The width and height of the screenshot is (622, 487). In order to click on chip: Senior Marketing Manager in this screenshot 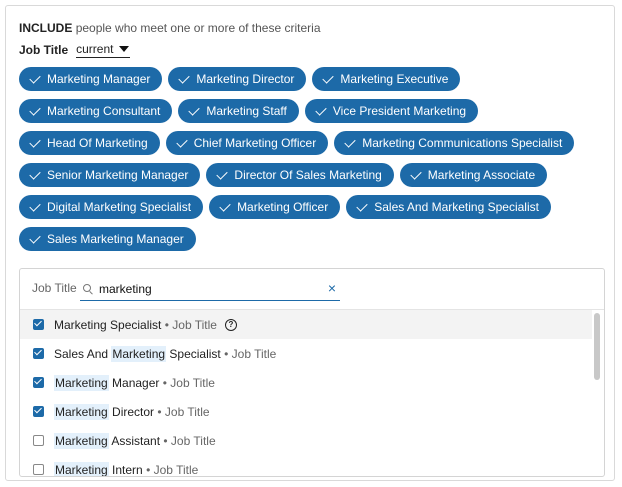, I will do `click(110, 175)`.